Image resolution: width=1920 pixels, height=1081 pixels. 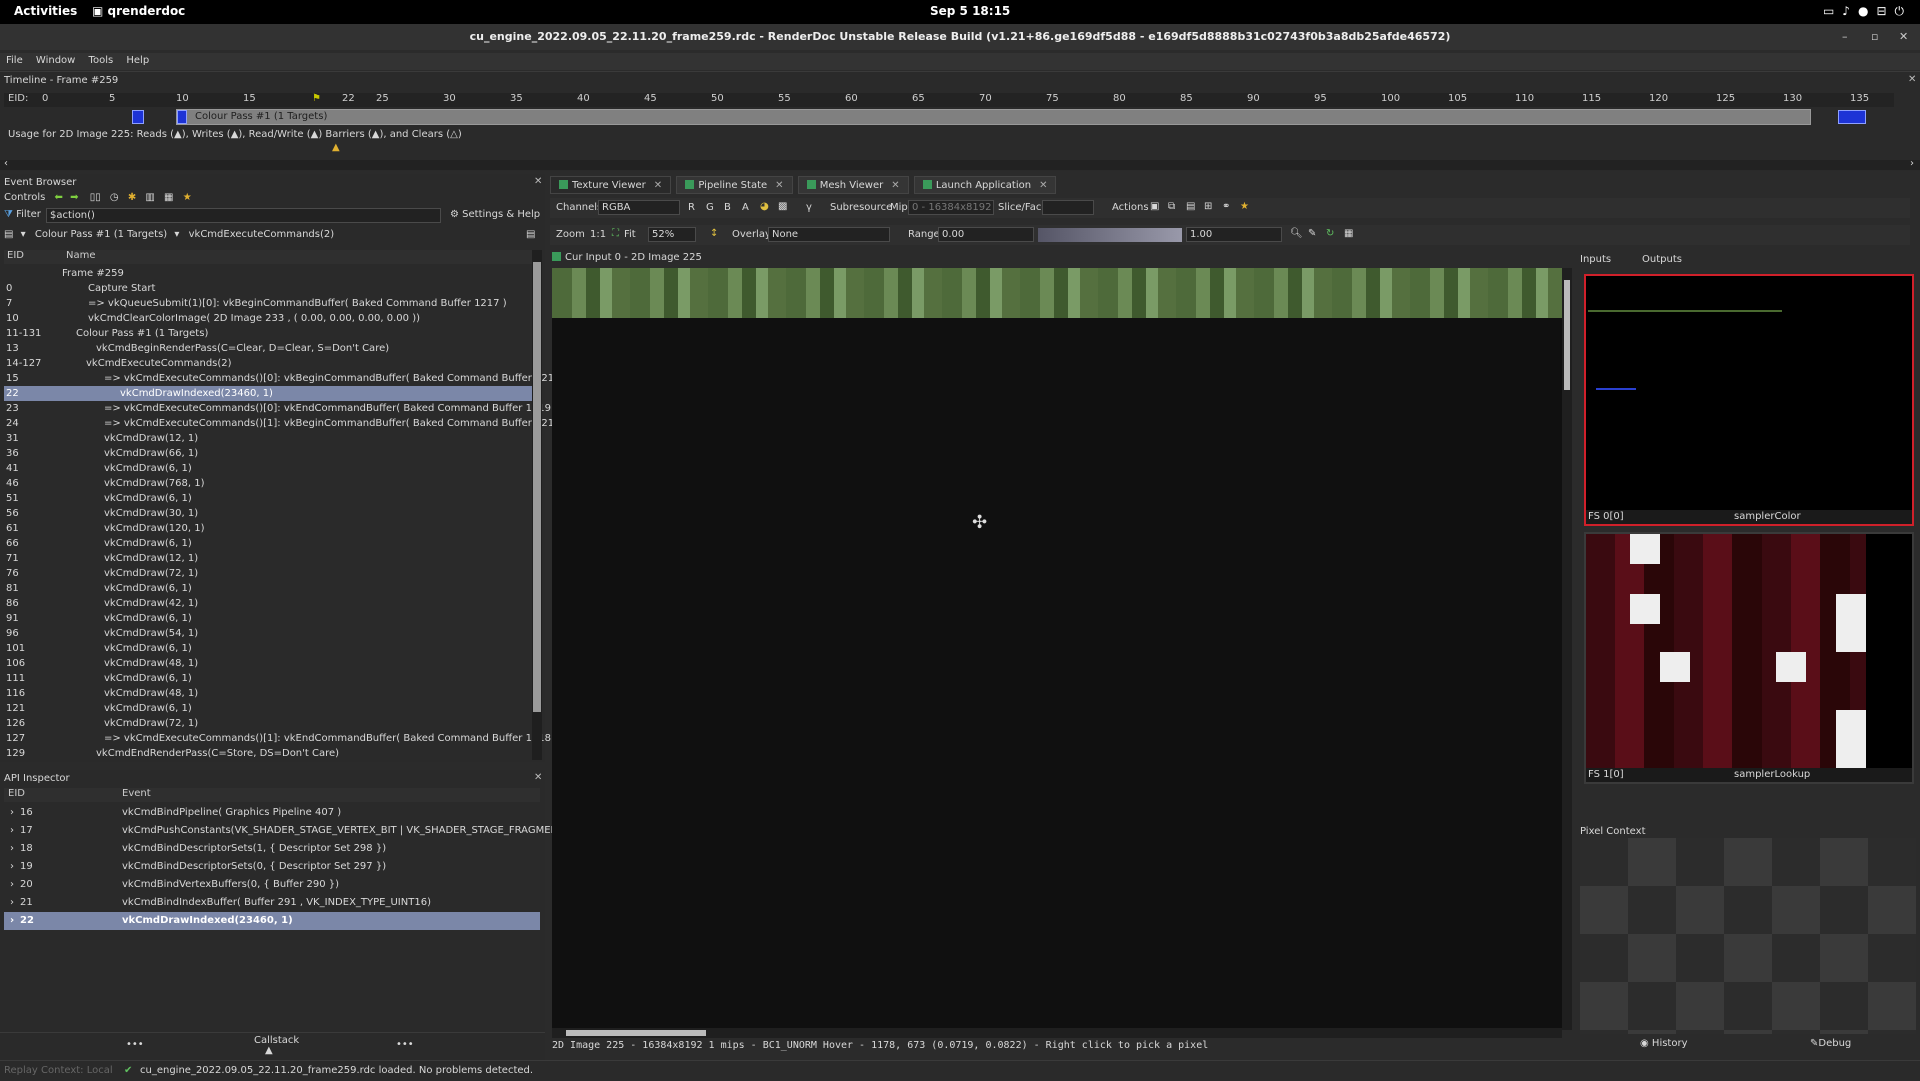 I want to click on menu-window: Window, so click(x=54, y=59).